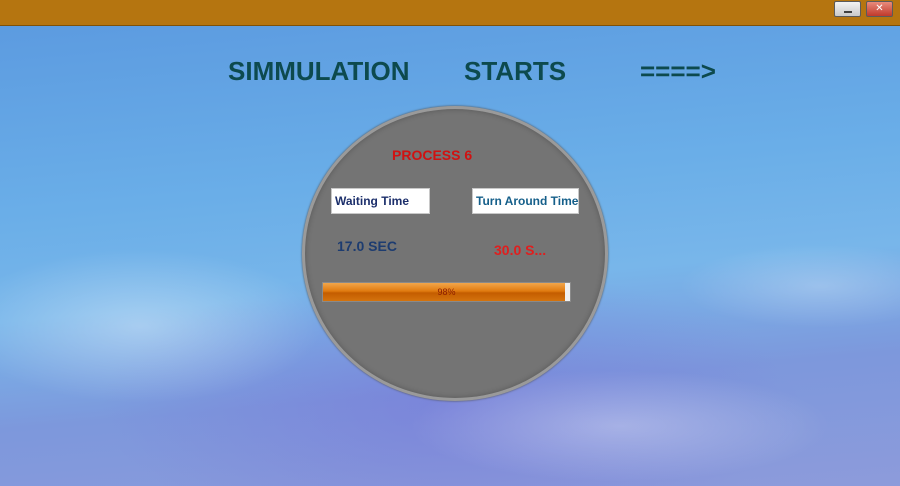  I want to click on waiting-time-label: Waiting Time, so click(380, 201).